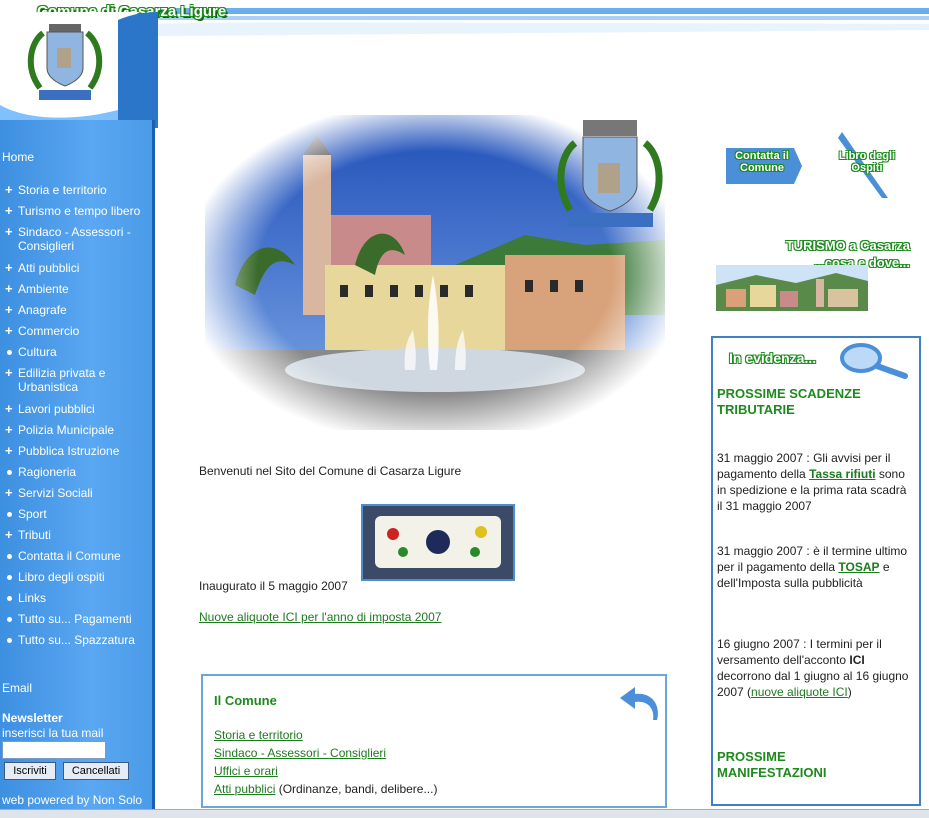  Describe the element at coordinates (55, 493) in the screenshot. I see `sidebar-item-label: Servizi Sociali` at that location.